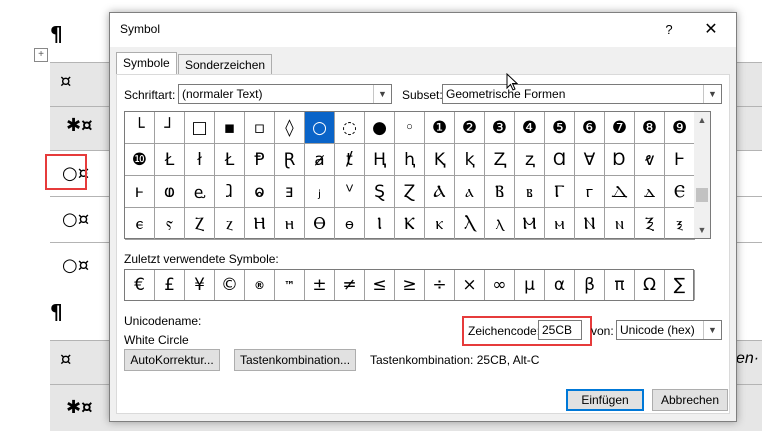 This screenshot has width=762, height=431. What do you see at coordinates (410, 192) in the screenshot?
I see `symbol-cell: Ɀ` at bounding box center [410, 192].